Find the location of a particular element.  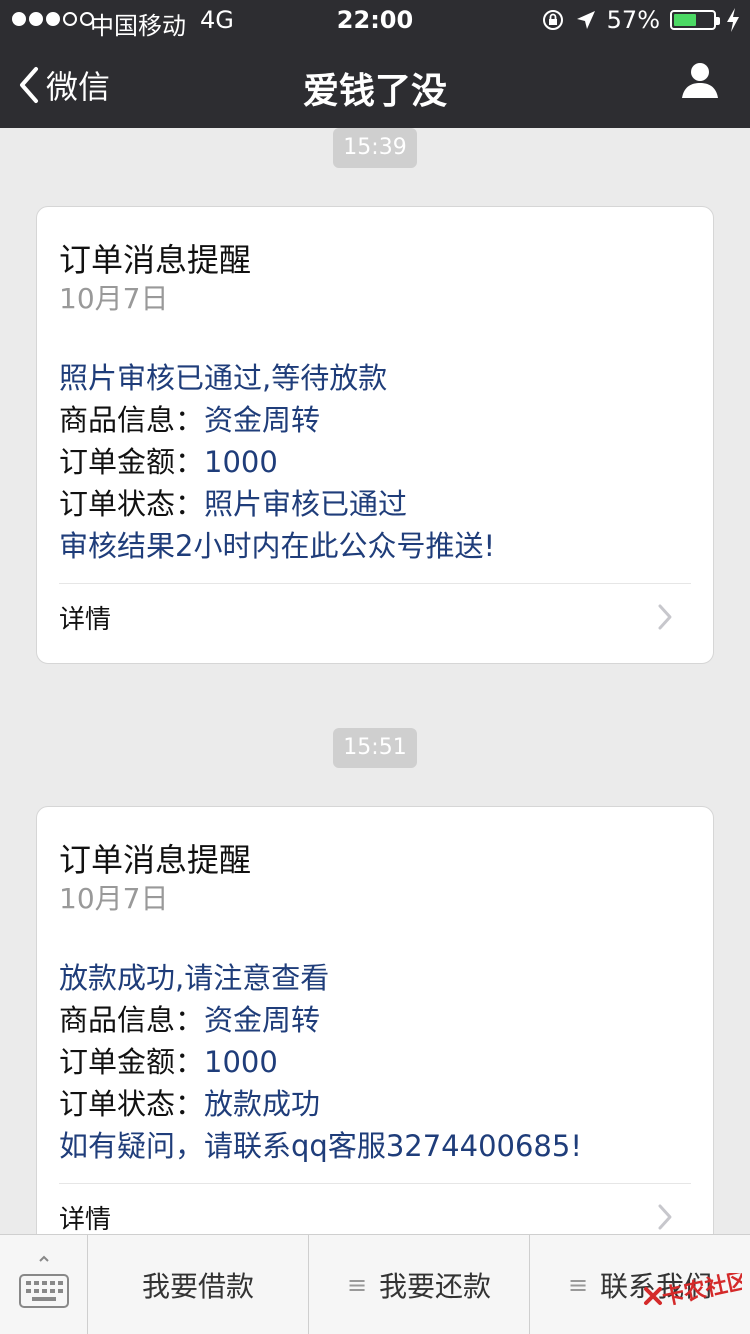

status-value: 放款成功 is located at coordinates (262, 1104).